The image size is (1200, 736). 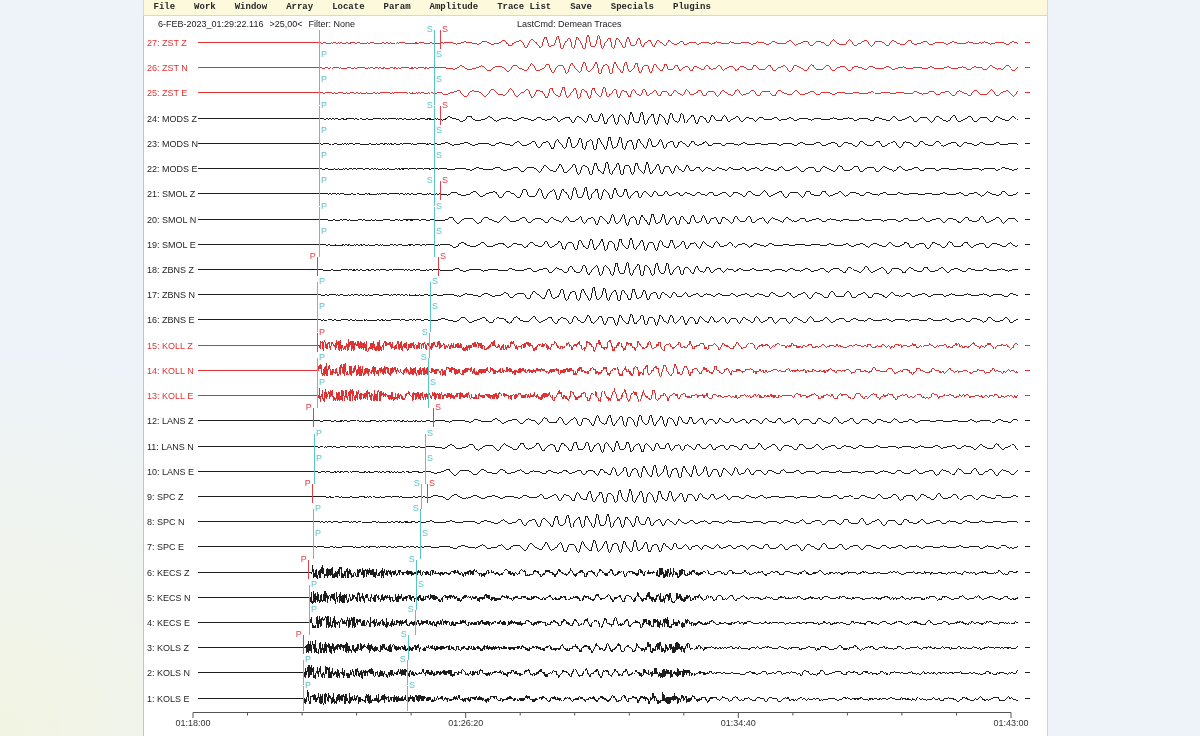 What do you see at coordinates (166, 547) in the screenshot?
I see `trace-label: 7: SPC E` at bounding box center [166, 547].